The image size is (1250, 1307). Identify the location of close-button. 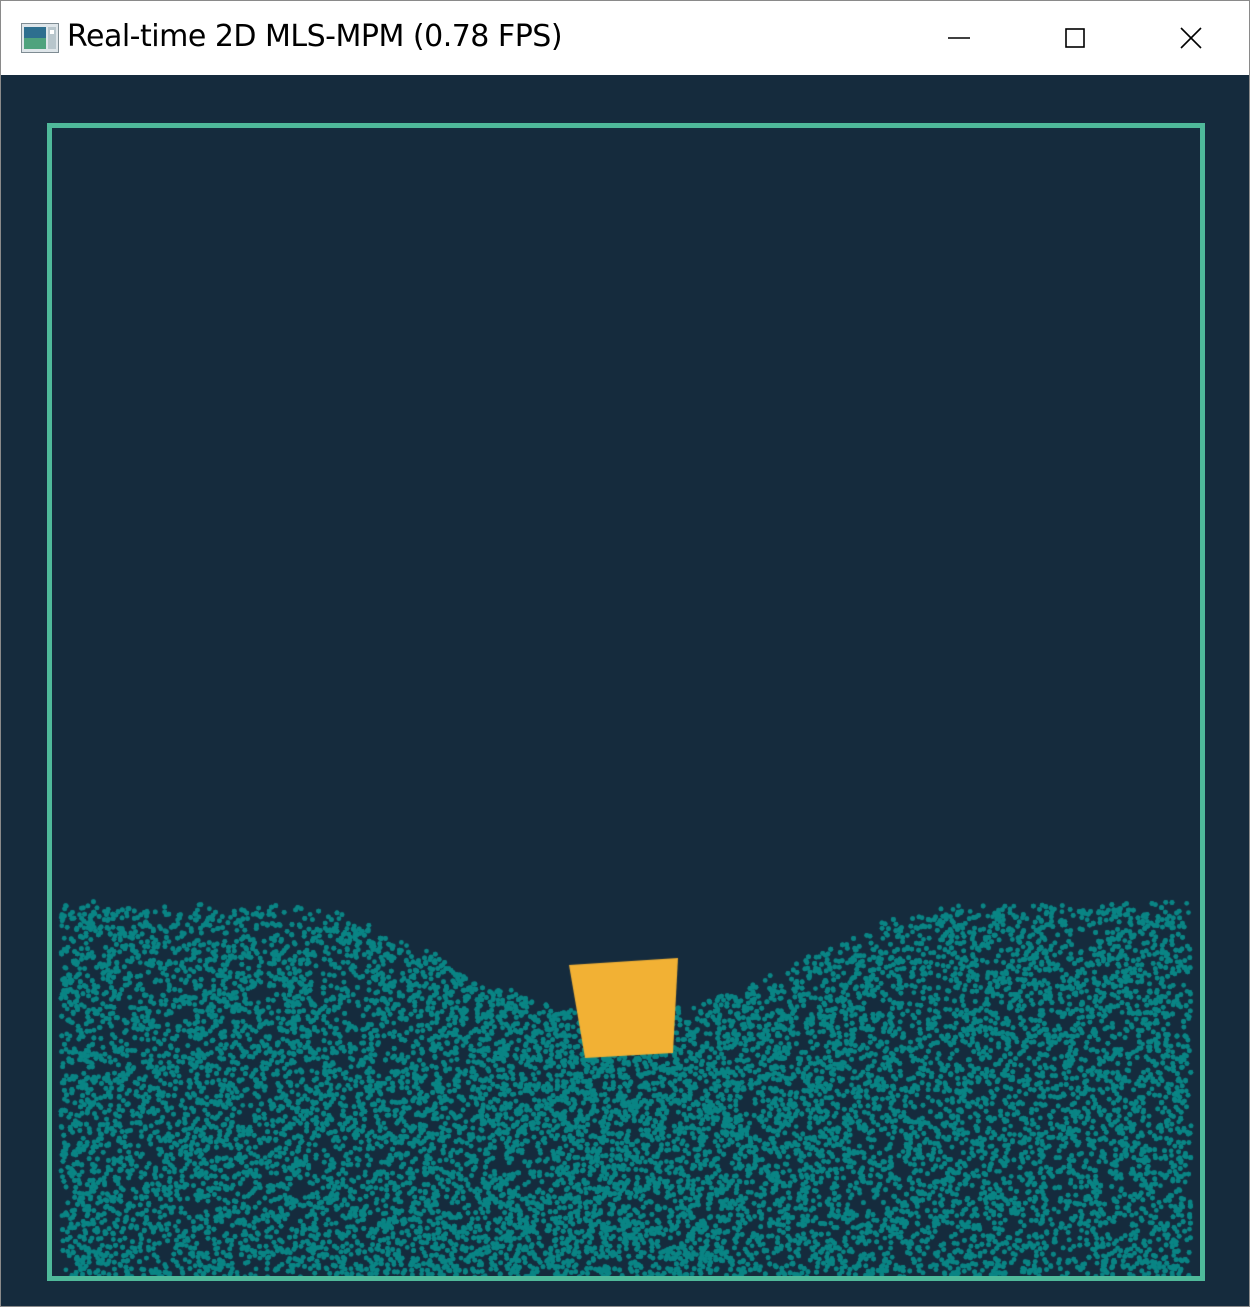
(1191, 38).